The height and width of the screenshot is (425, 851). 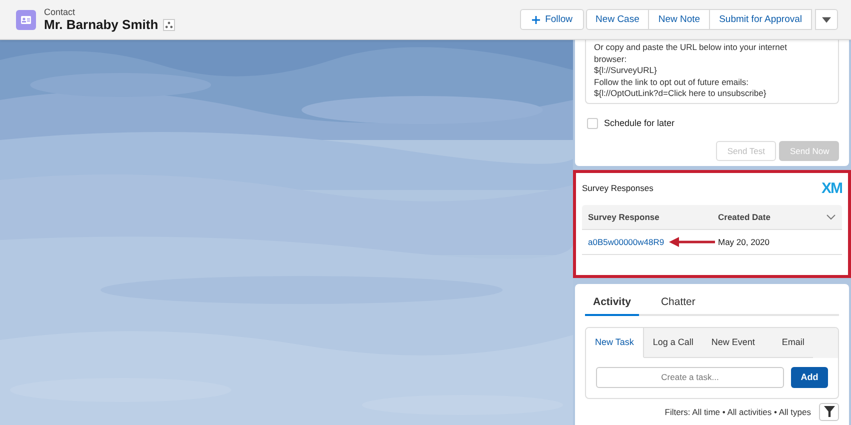 What do you see at coordinates (733, 343) in the screenshot?
I see `subtab: New Event` at bounding box center [733, 343].